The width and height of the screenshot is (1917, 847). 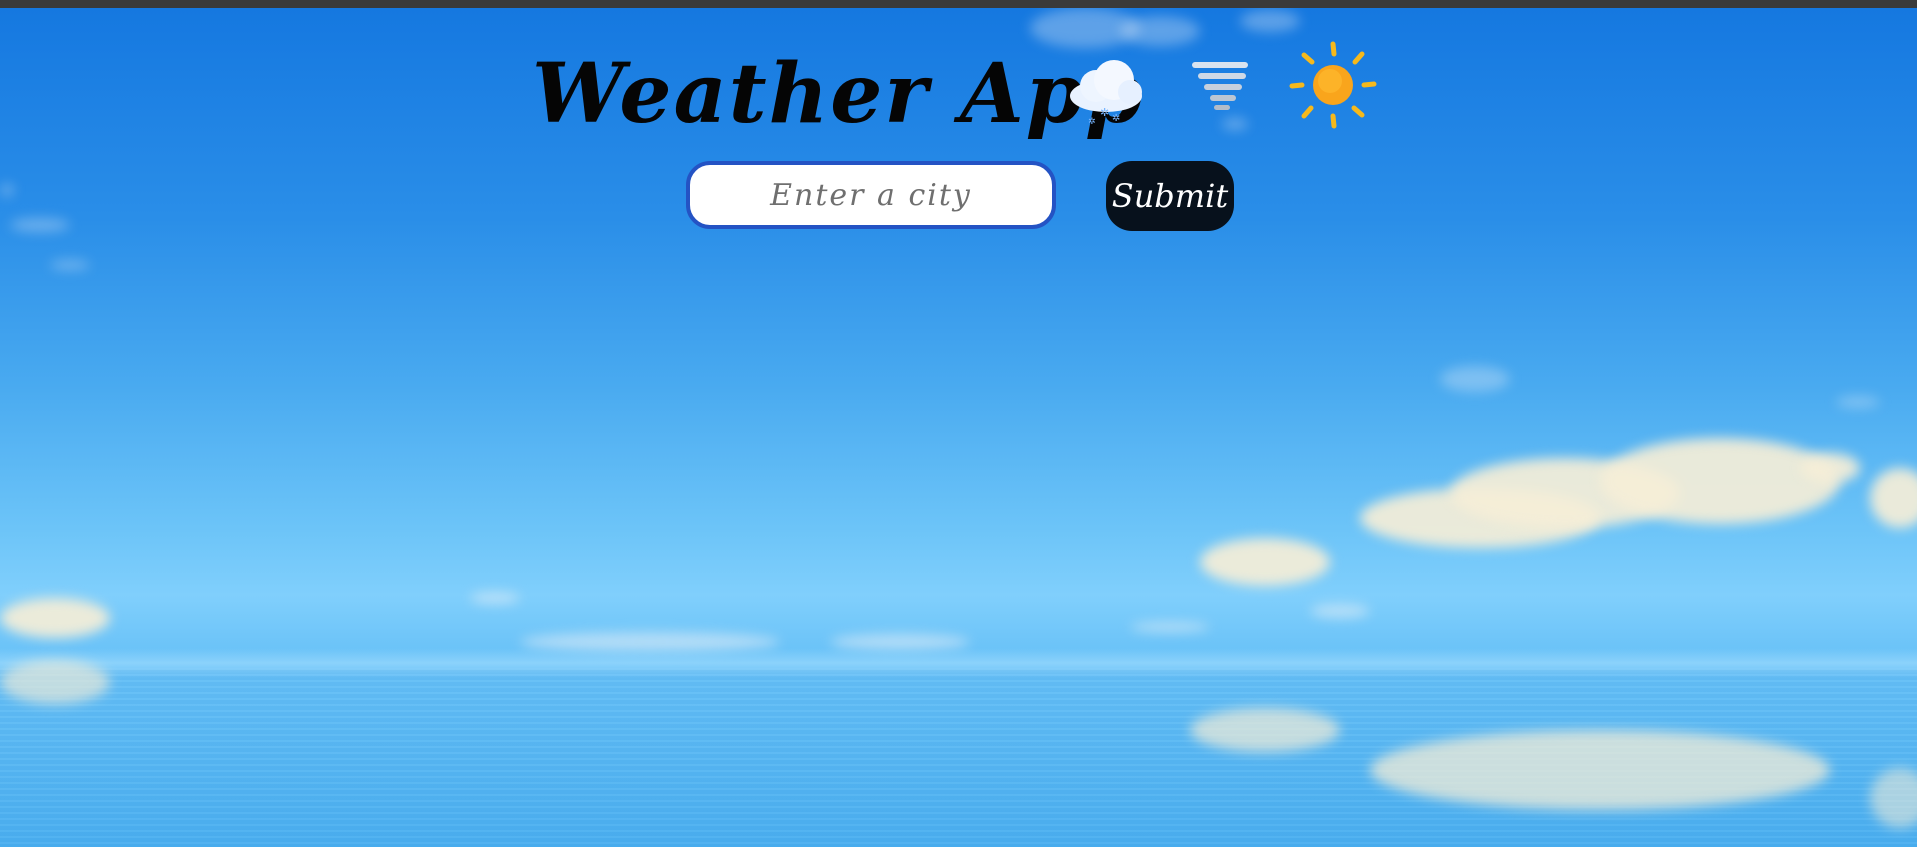 I want to click on snow-cloud-icon: ✲ ✲ ✲, so click(x=1107, y=92).